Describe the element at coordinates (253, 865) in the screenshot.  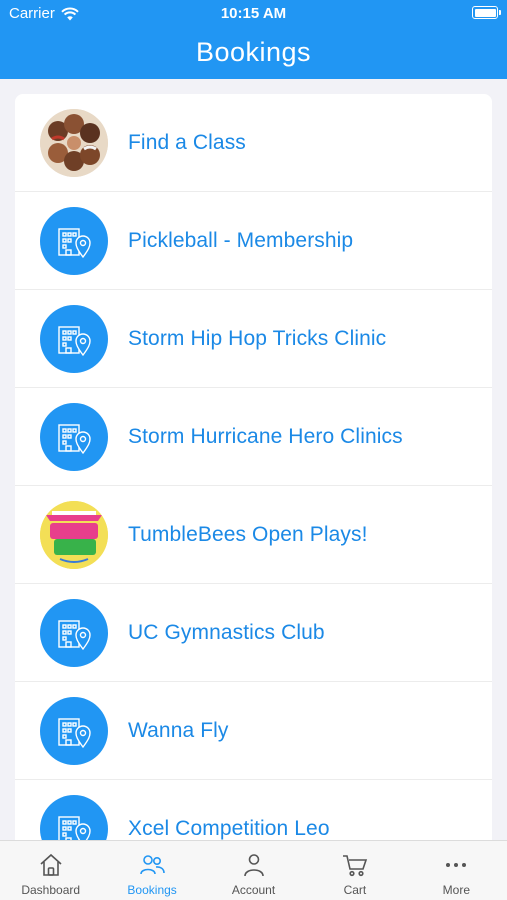
I see `person-icon` at that location.